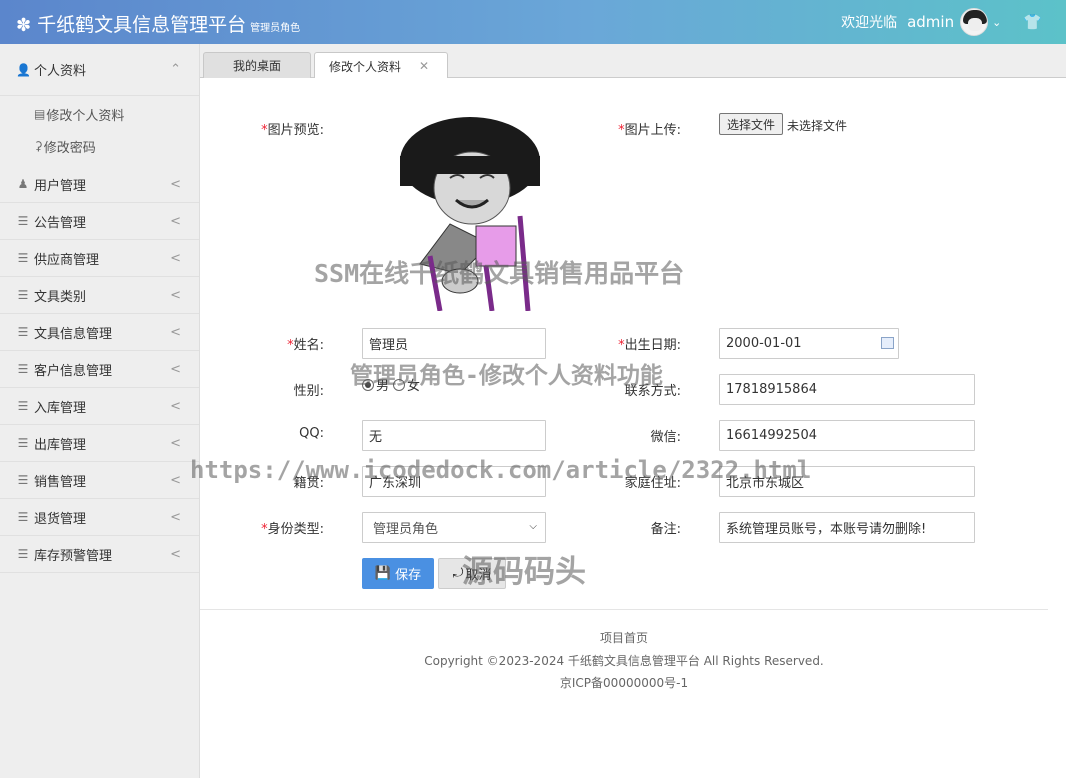 This screenshot has width=1066, height=778. What do you see at coordinates (60, 445) in the screenshot?
I see `sidebar-item-label: 出库管理` at bounding box center [60, 445].